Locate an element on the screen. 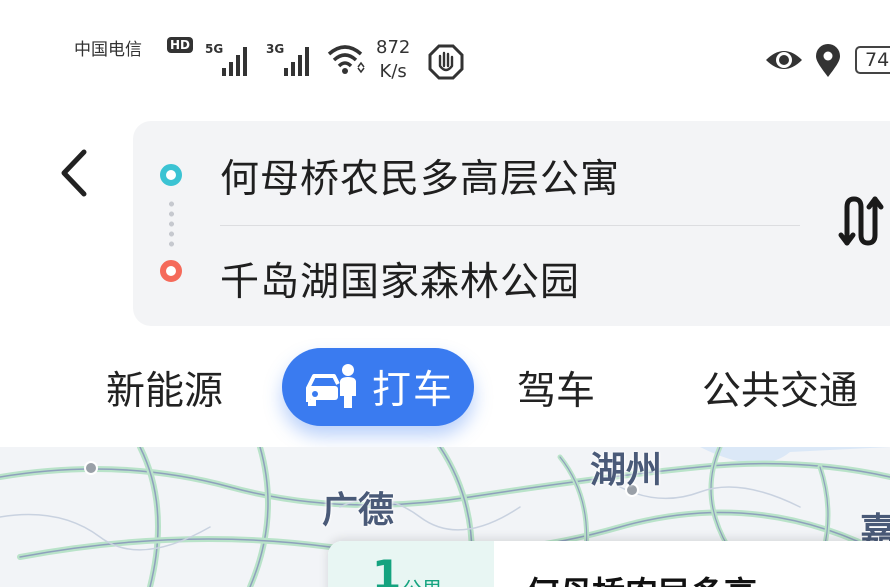 Image resolution: width=890 pixels, height=587 pixels. tab-public-transit: 公共交通 is located at coordinates (780, 388).